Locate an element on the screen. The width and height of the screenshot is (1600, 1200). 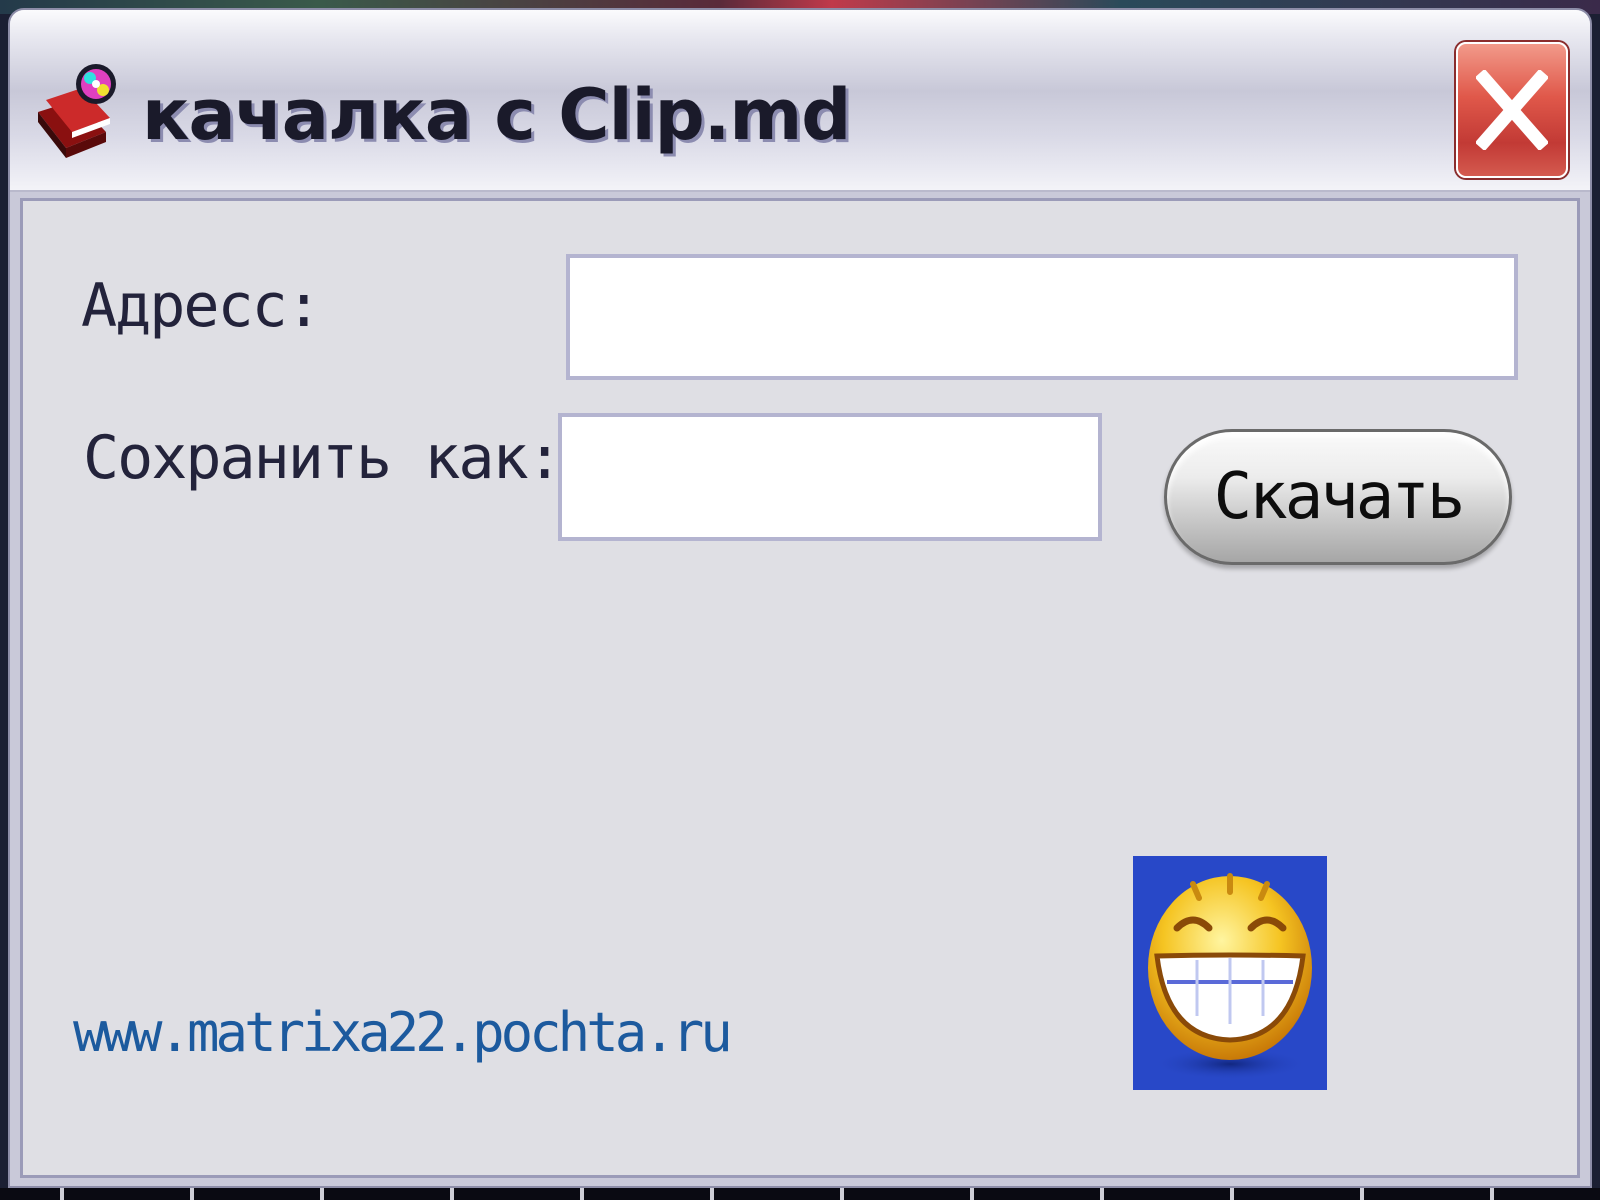
smiley-image is located at coordinates (1230, 973).